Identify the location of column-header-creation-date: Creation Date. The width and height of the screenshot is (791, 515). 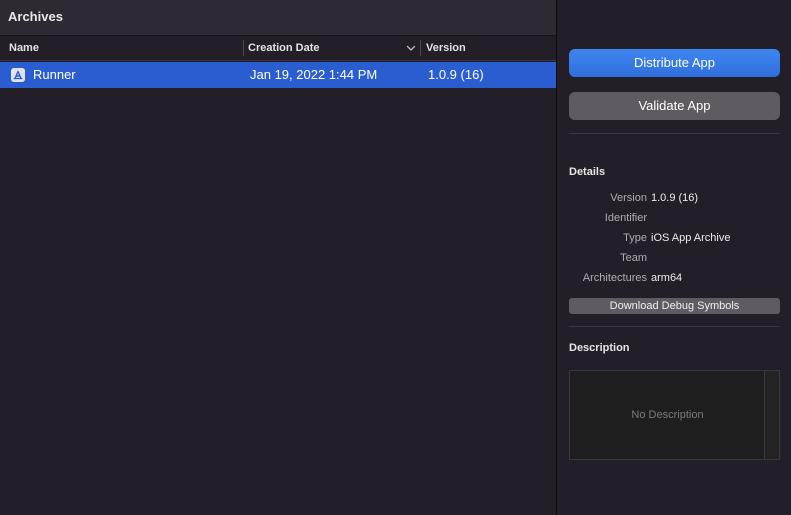
(284, 48).